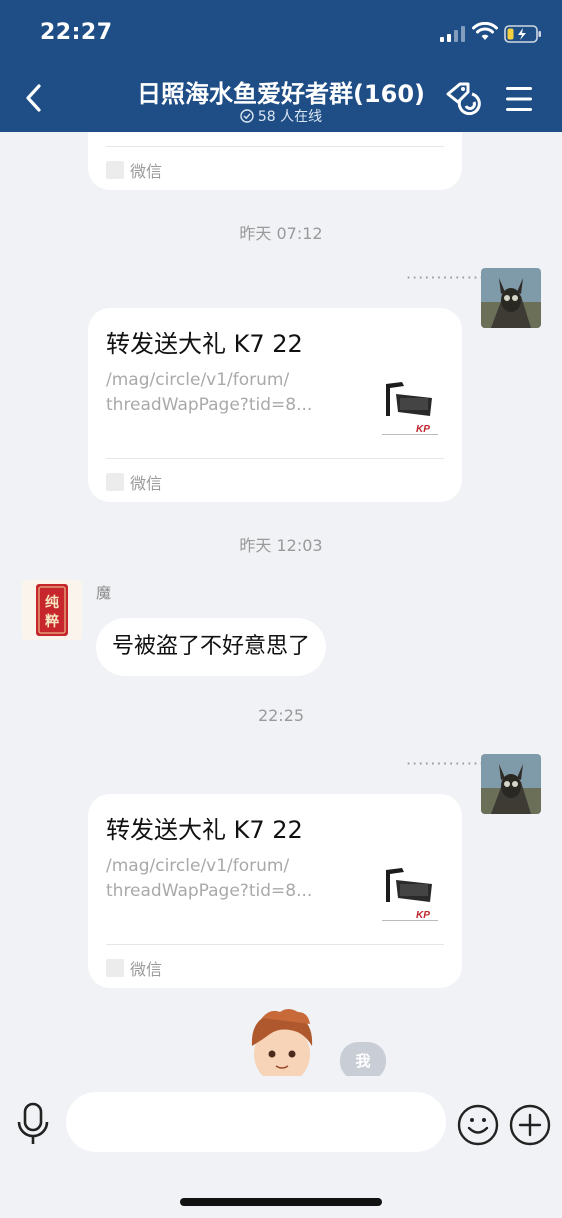  What do you see at coordinates (52, 602) in the screenshot?
I see `svg-text: 纯` at bounding box center [52, 602].